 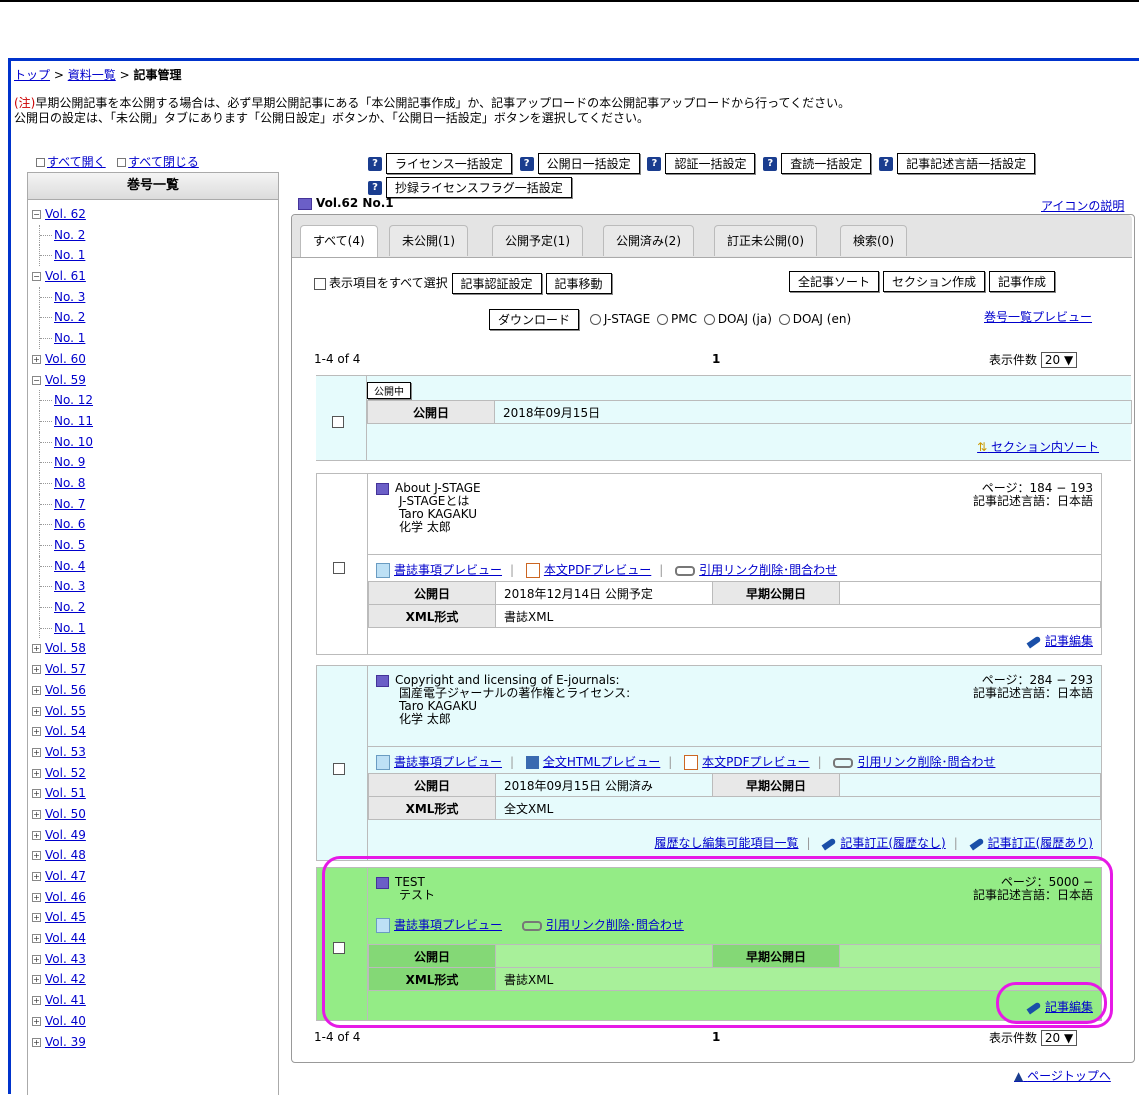 I want to click on correct-history-link: 記事訂正(履歴あり), so click(x=1031, y=843).